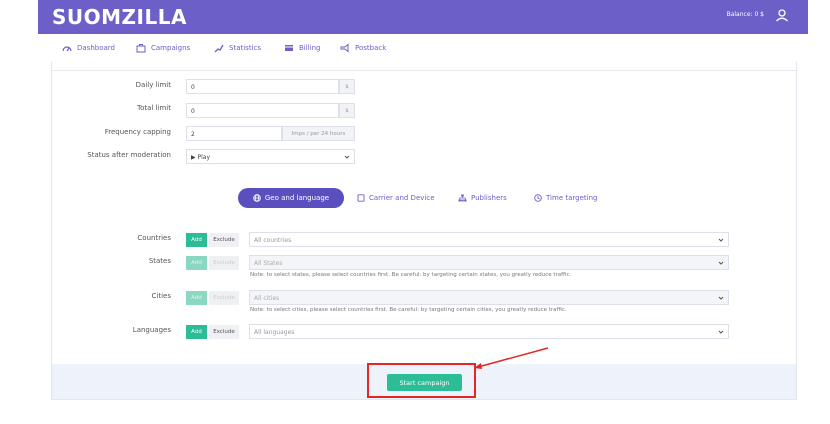 Image resolution: width=830 pixels, height=424 pixels. Describe the element at coordinates (371, 48) in the screenshot. I see `nav-postback-label: Postback` at that location.